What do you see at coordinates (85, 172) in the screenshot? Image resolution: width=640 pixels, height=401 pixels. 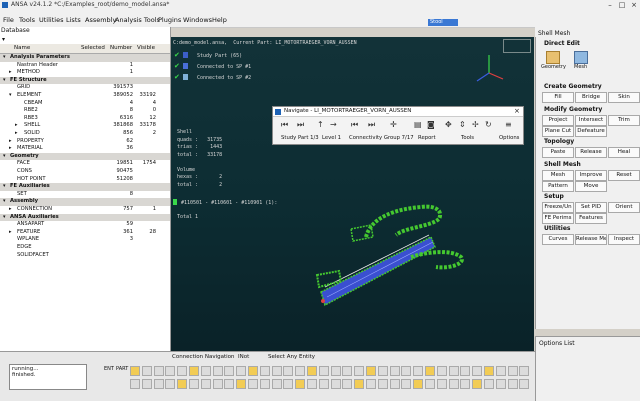 I see `table-row: CONS 90475` at bounding box center [85, 172].